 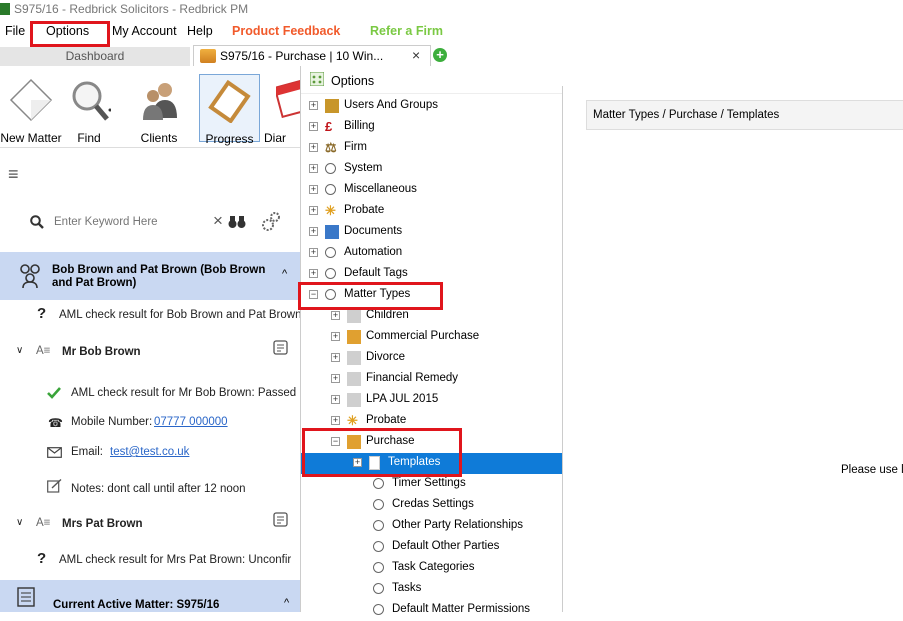 What do you see at coordinates (281, 108) in the screenshot?
I see `diary-button: Diar` at bounding box center [281, 108].